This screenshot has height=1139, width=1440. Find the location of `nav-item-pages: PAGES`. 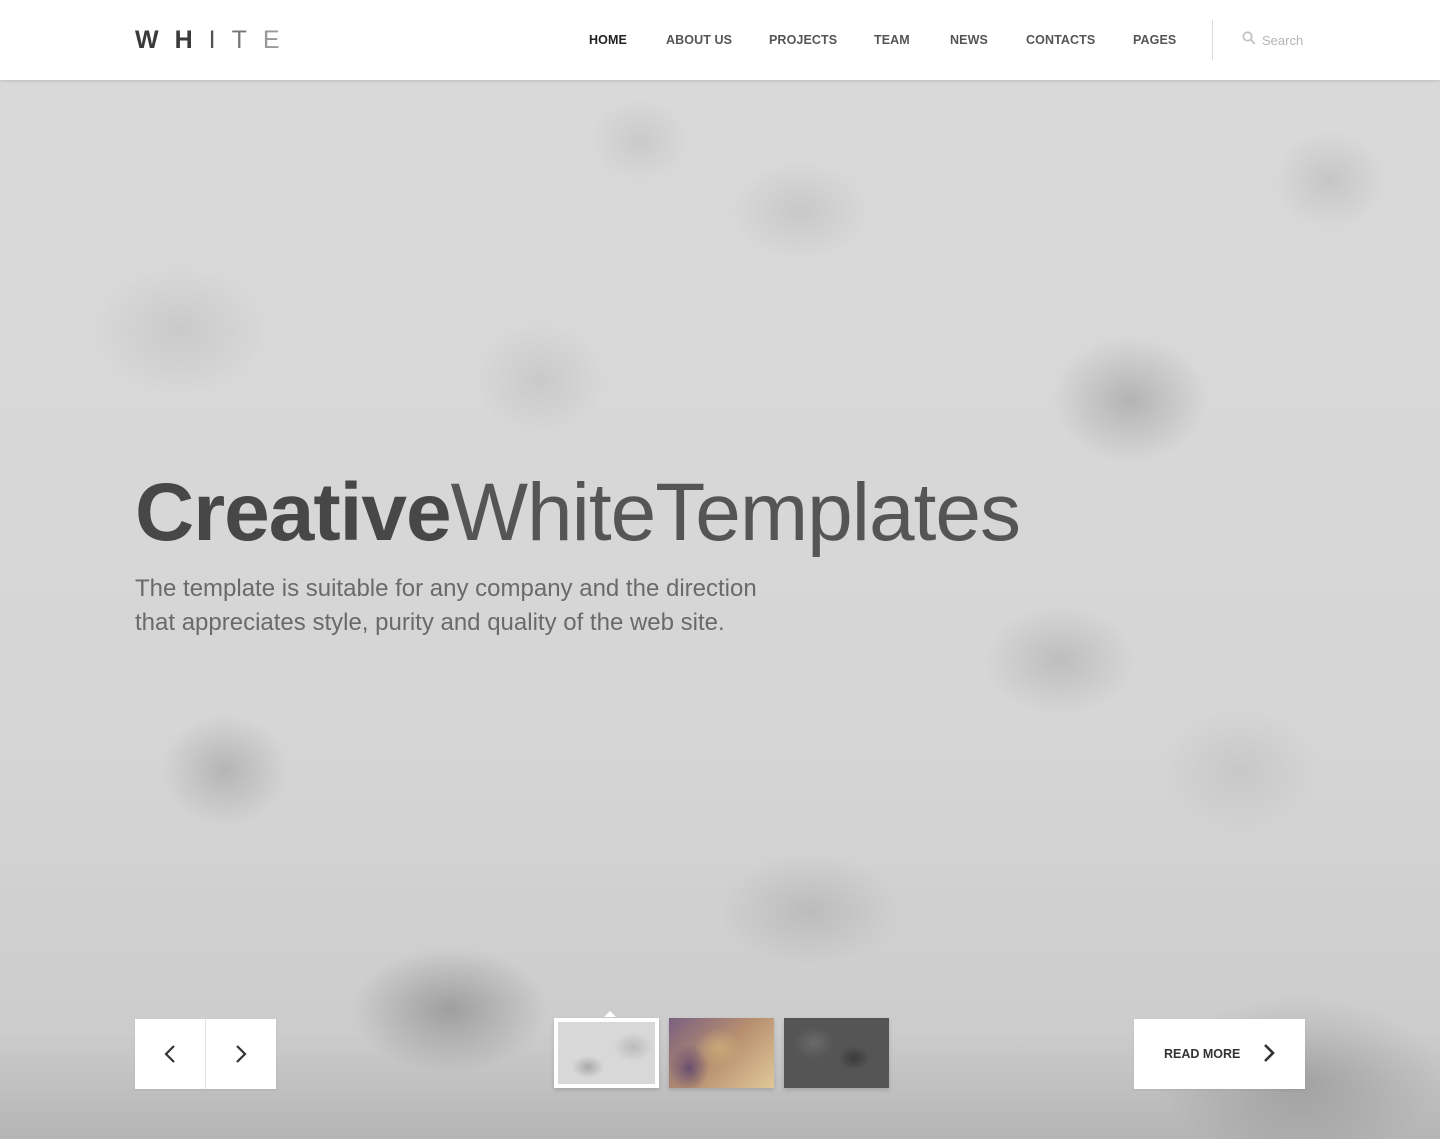

nav-item-pages: PAGES is located at coordinates (1154, 40).